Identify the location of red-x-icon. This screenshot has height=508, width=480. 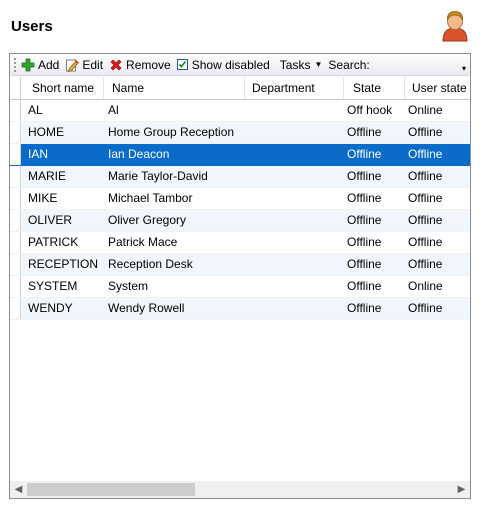
(116, 64).